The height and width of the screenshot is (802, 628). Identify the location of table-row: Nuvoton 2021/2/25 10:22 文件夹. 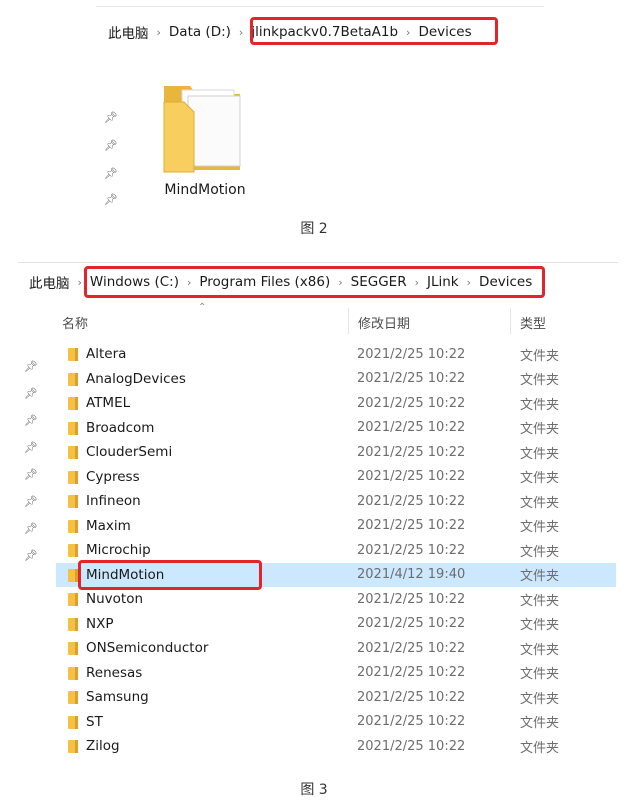
(336, 599).